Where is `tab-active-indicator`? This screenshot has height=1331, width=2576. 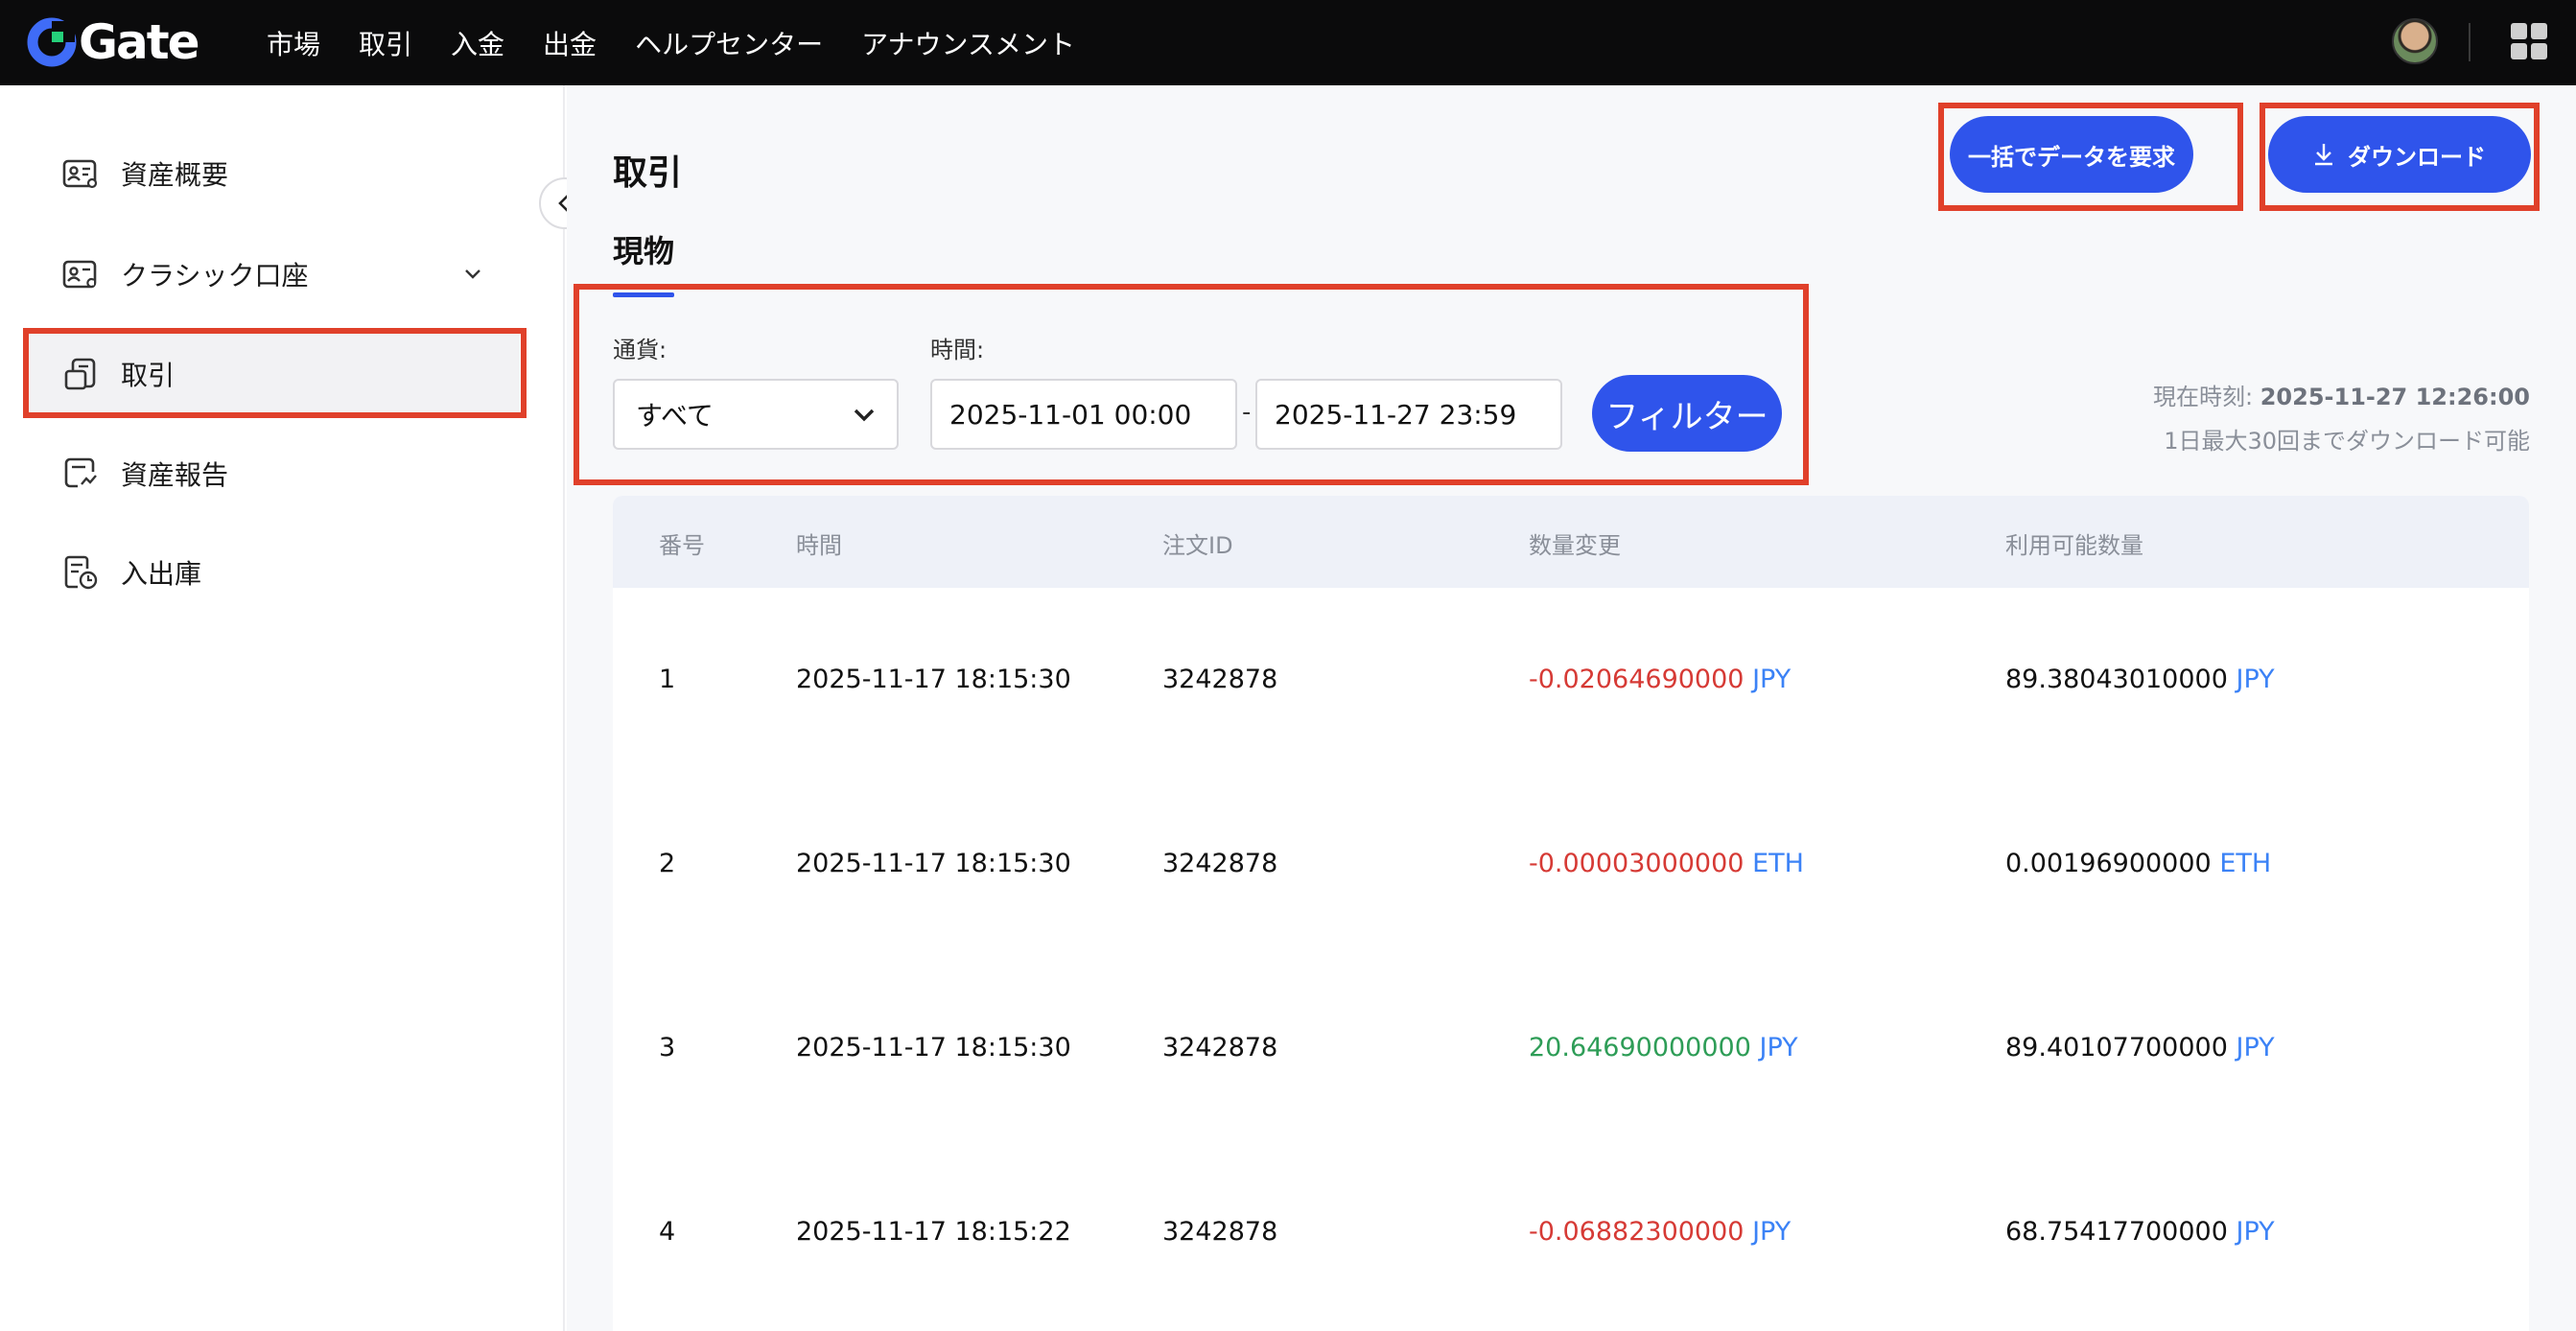 tab-active-indicator is located at coordinates (643, 294).